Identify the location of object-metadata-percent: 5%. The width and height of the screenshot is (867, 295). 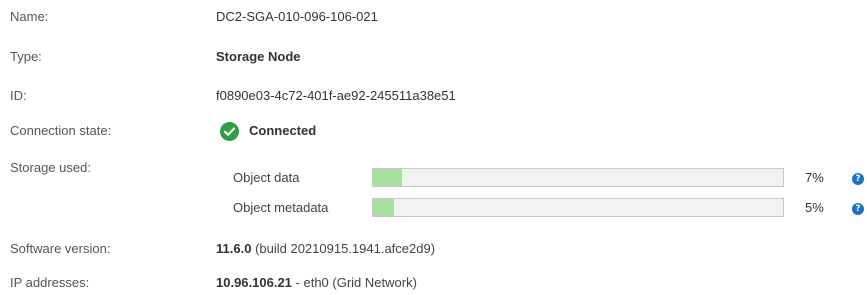
(814, 207).